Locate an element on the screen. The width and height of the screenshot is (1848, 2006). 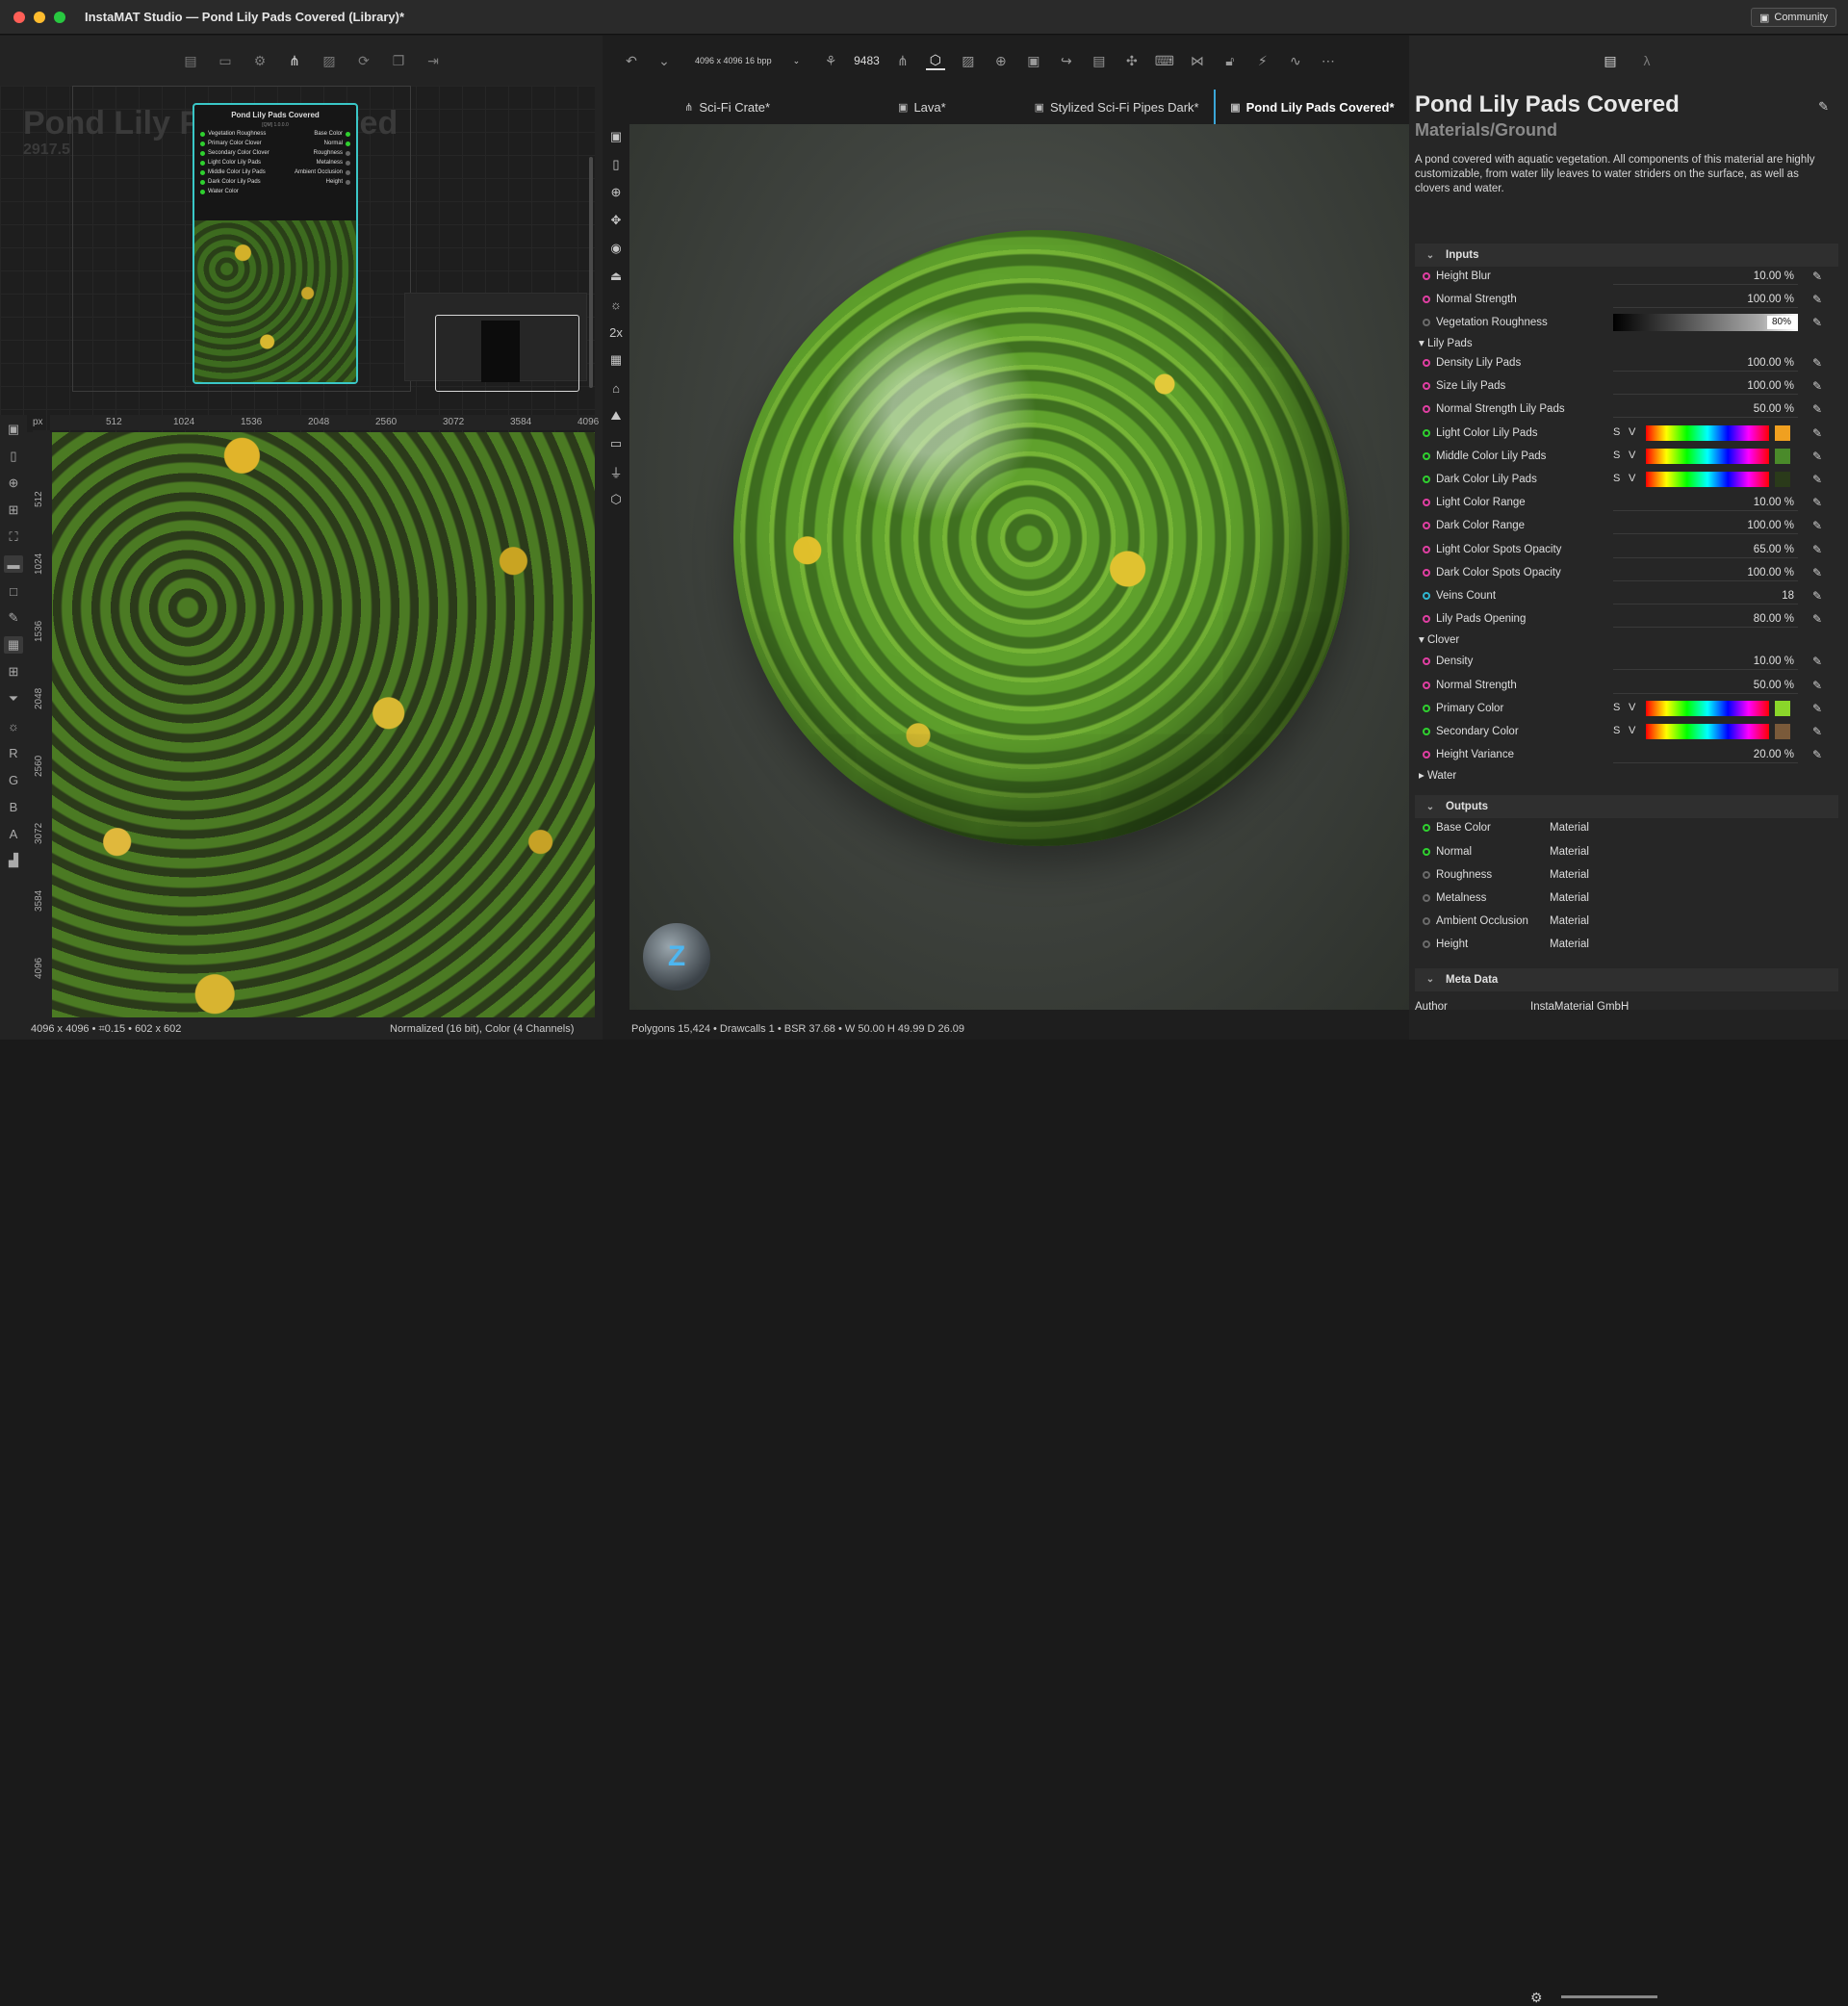
outputs-section-header: ⌄ Outputs is located at coordinates (1626, 807).